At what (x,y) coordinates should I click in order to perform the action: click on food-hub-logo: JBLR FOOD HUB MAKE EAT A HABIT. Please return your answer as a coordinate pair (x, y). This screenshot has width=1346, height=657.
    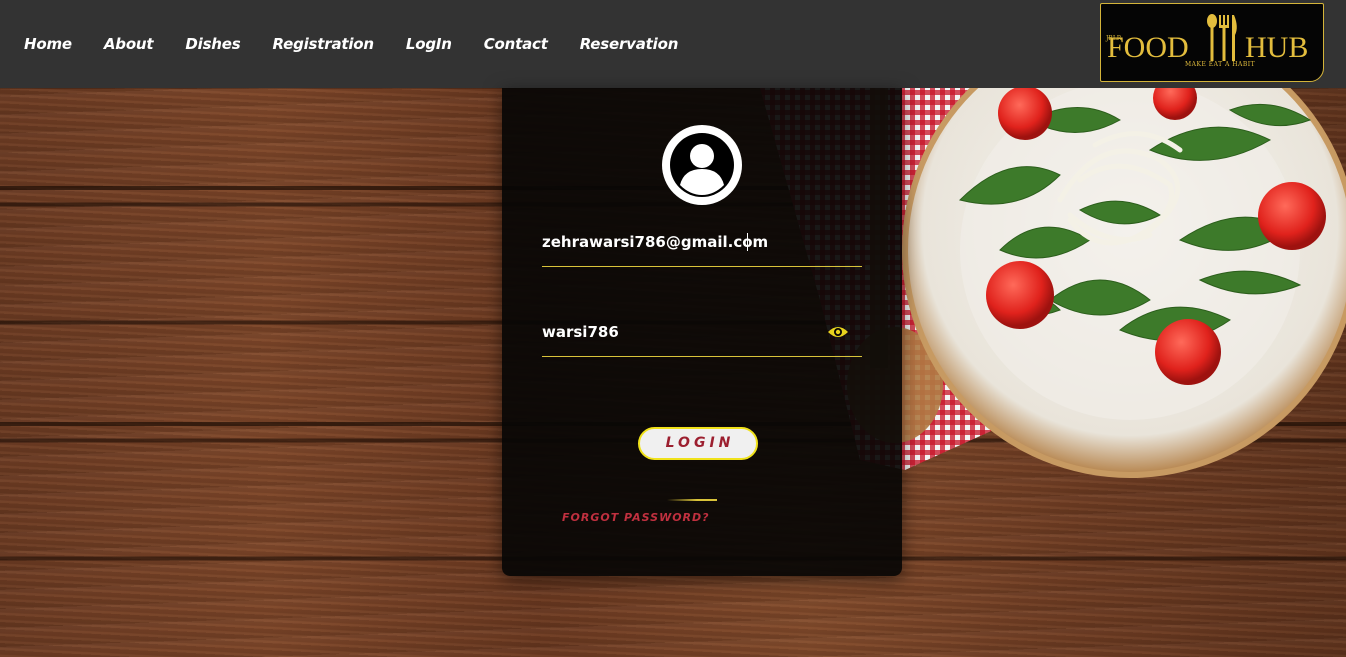
    Looking at the image, I should click on (1212, 42).